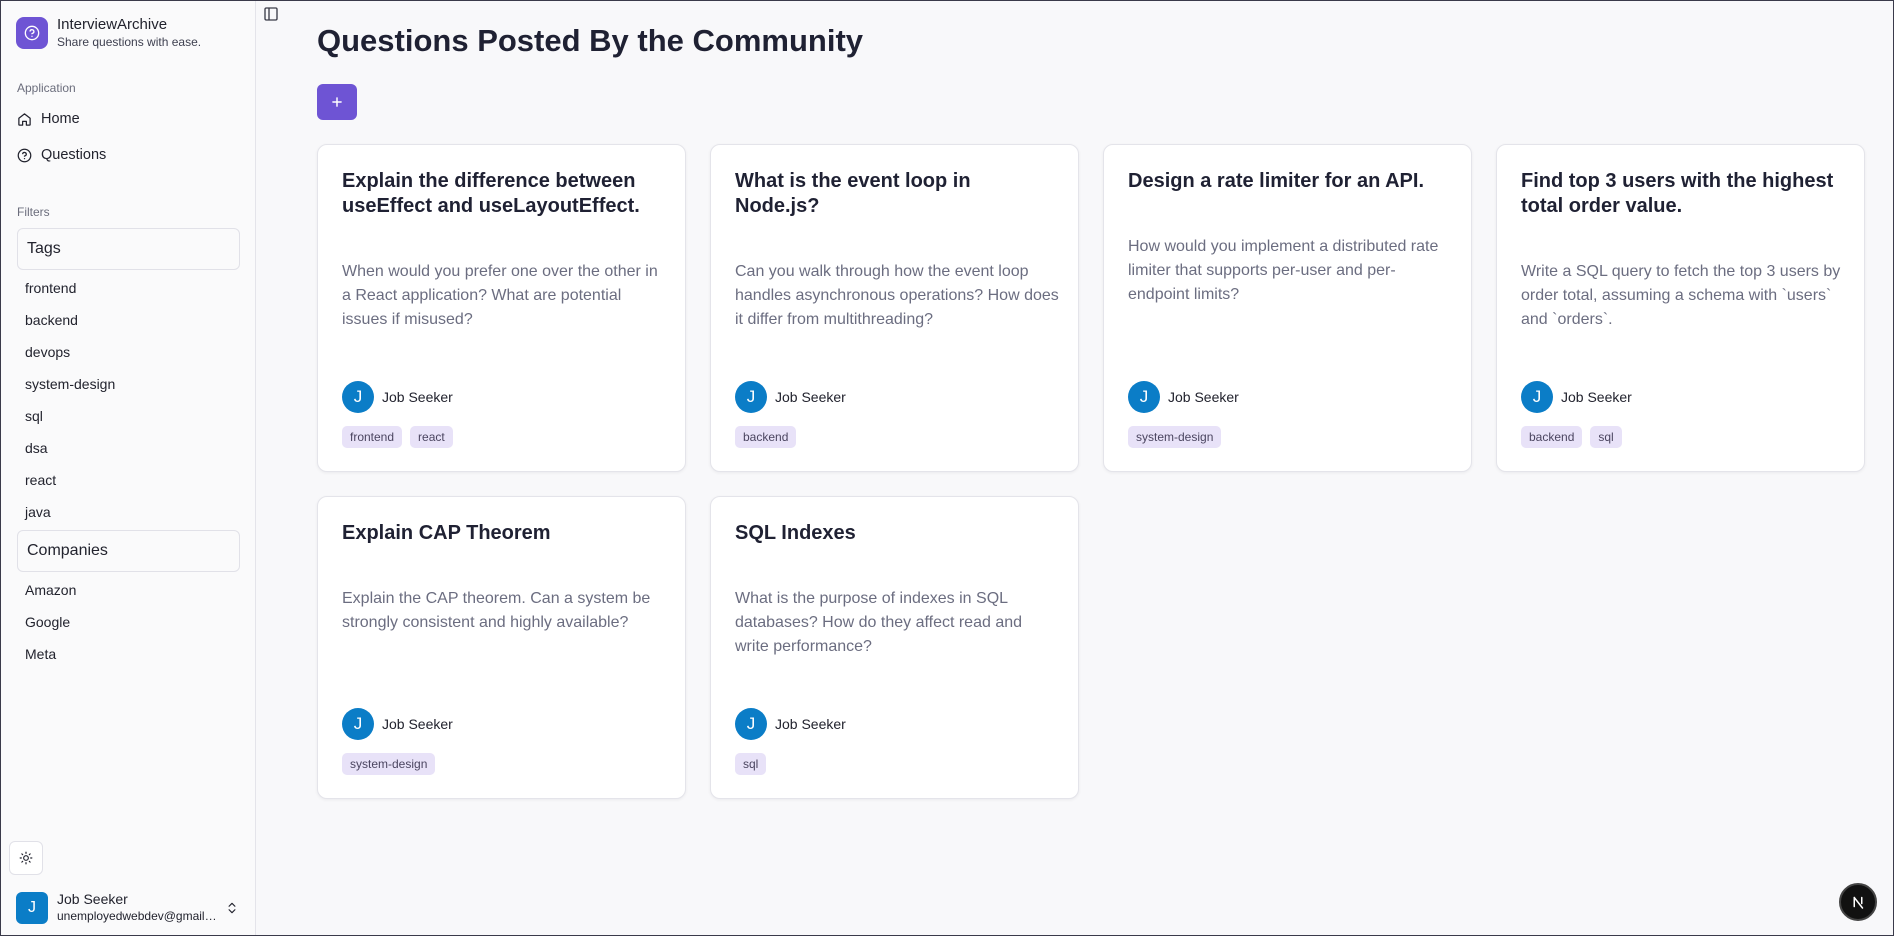 The image size is (1894, 936). What do you see at coordinates (50, 590) in the screenshot?
I see `company-filter-amazon: Amazon` at bounding box center [50, 590].